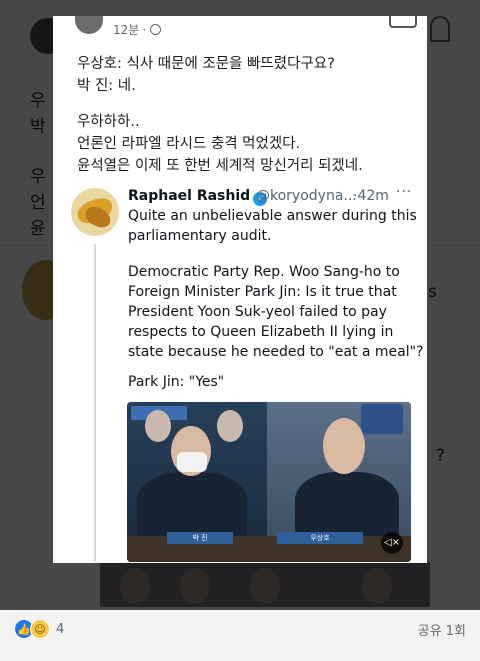 The image size is (480, 661). Describe the element at coordinates (403, 22) in the screenshot. I see `more-icon` at that location.